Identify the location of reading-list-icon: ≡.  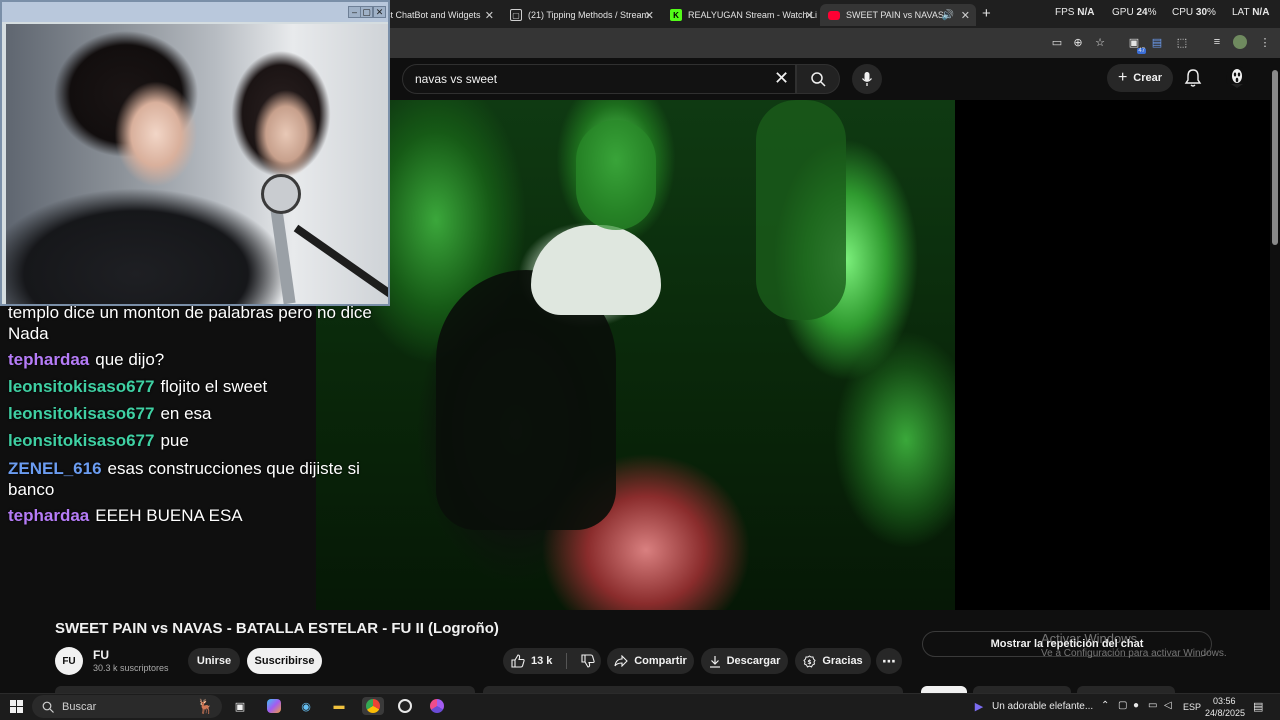
(1217, 42).